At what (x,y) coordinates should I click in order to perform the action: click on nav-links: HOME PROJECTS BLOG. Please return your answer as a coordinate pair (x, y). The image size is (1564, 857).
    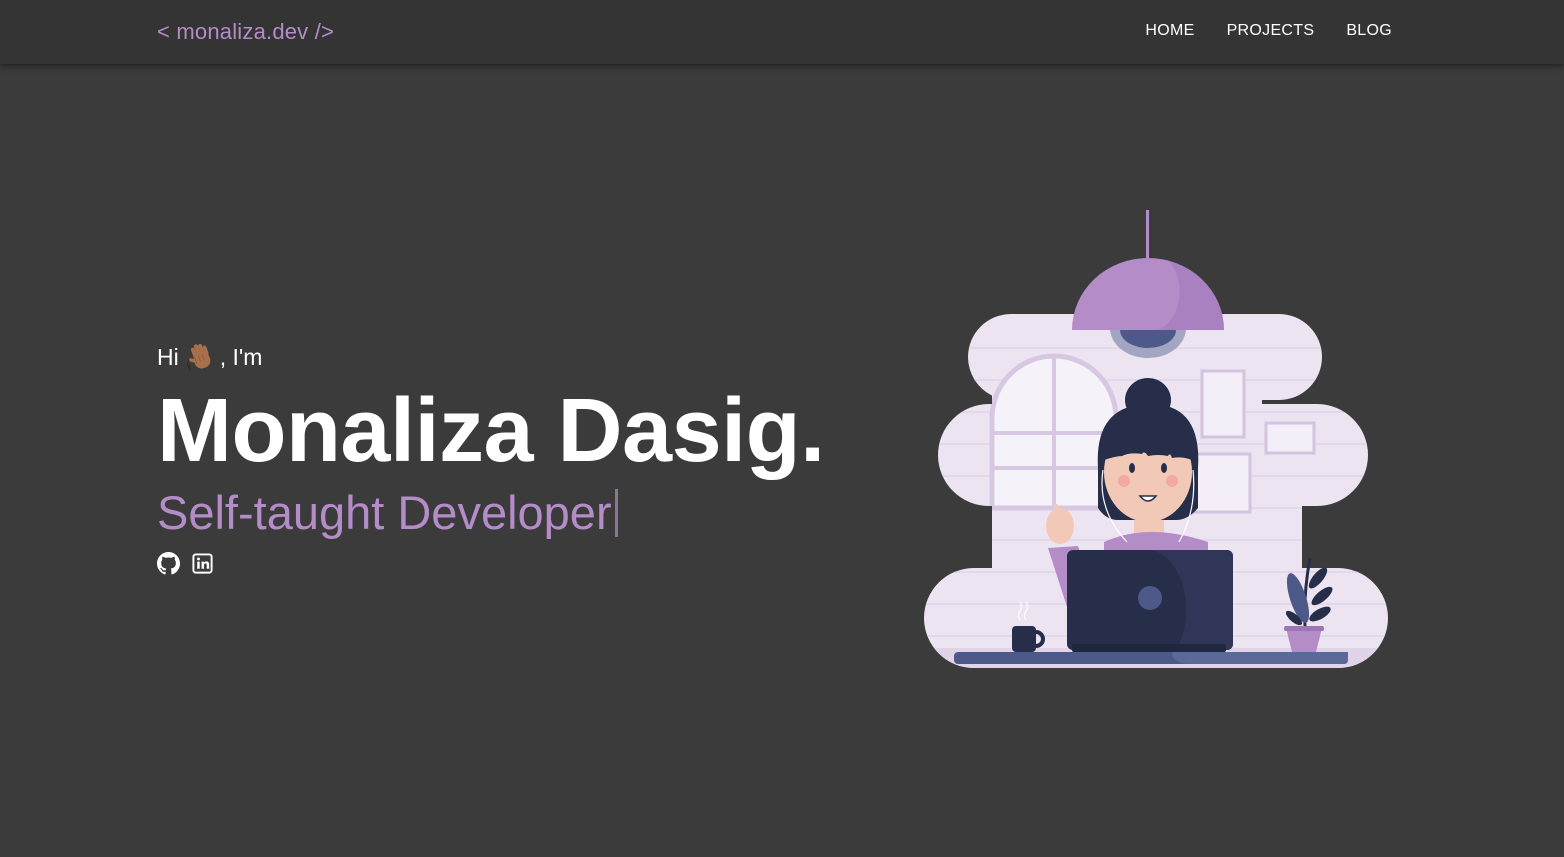
    Looking at the image, I should click on (1268, 31).